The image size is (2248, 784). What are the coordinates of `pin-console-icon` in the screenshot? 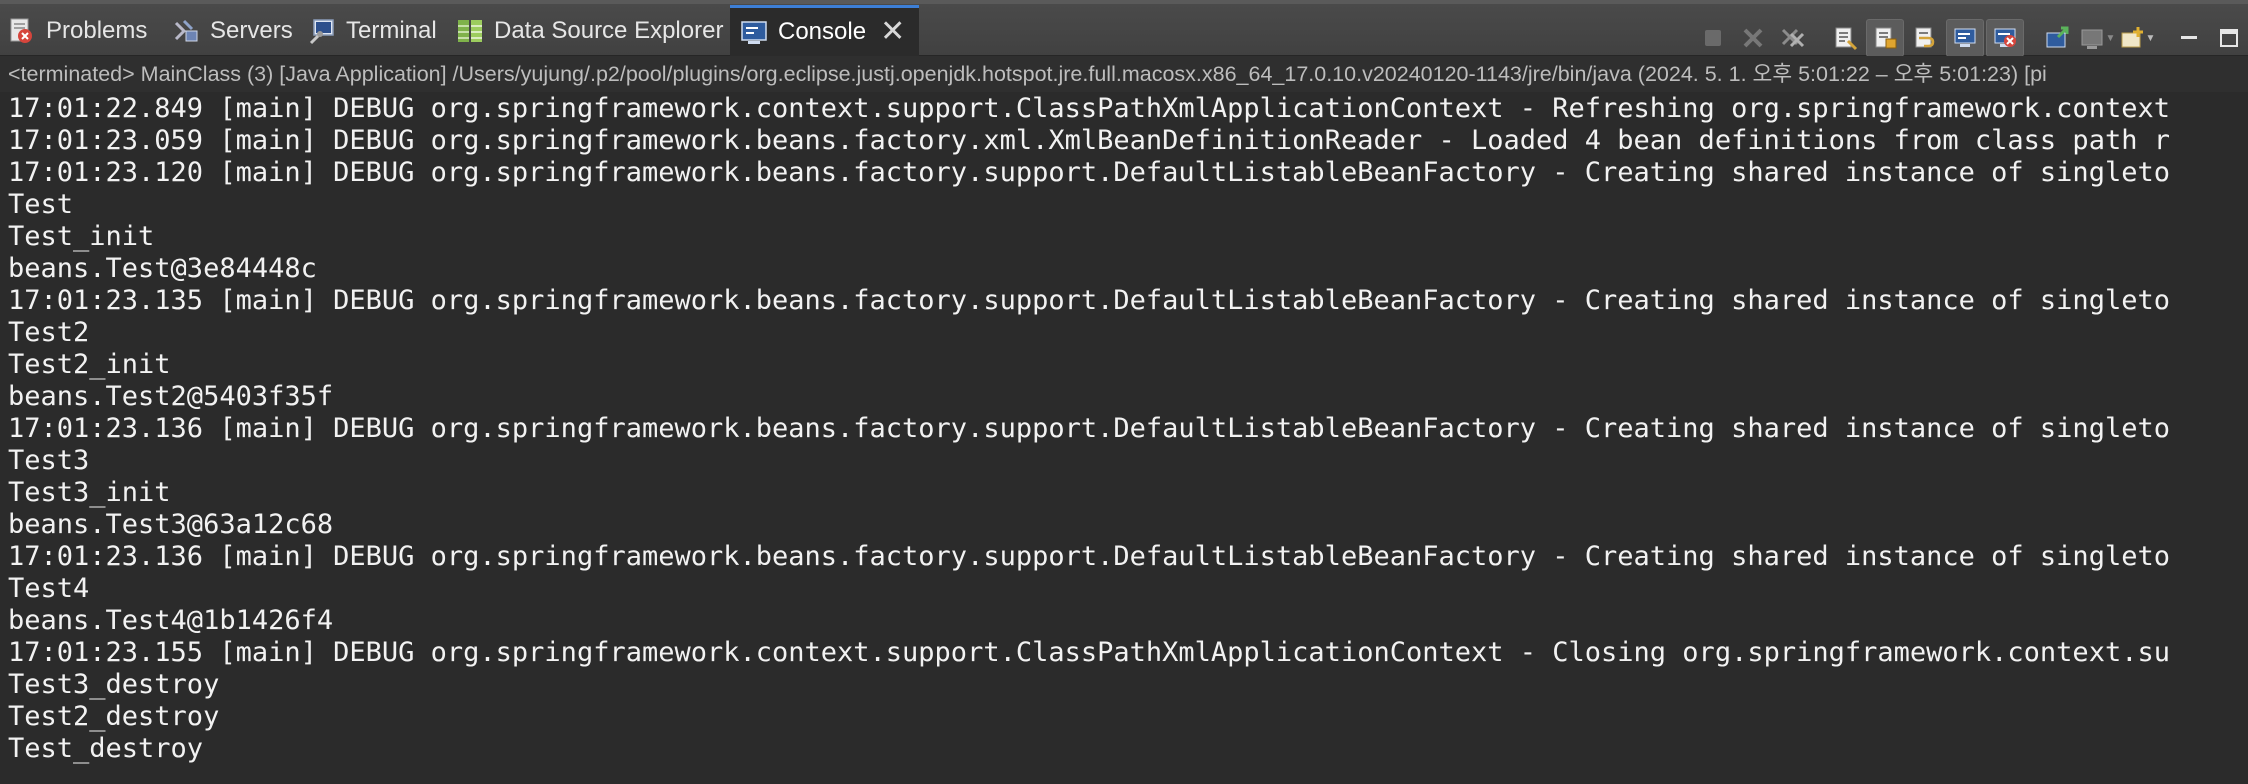 It's located at (2057, 38).